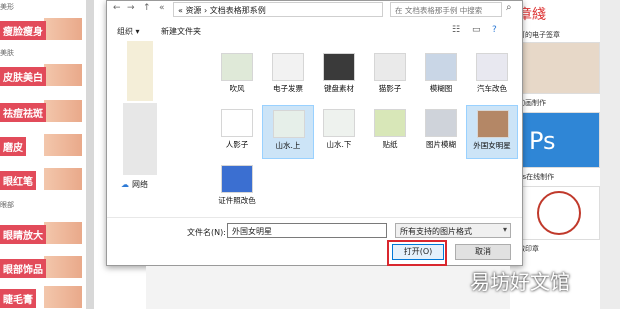 This screenshot has width=620, height=309. Describe the element at coordinates (158, 127) in the screenshot. I see `navigation-pane: ☁ 网络` at that location.